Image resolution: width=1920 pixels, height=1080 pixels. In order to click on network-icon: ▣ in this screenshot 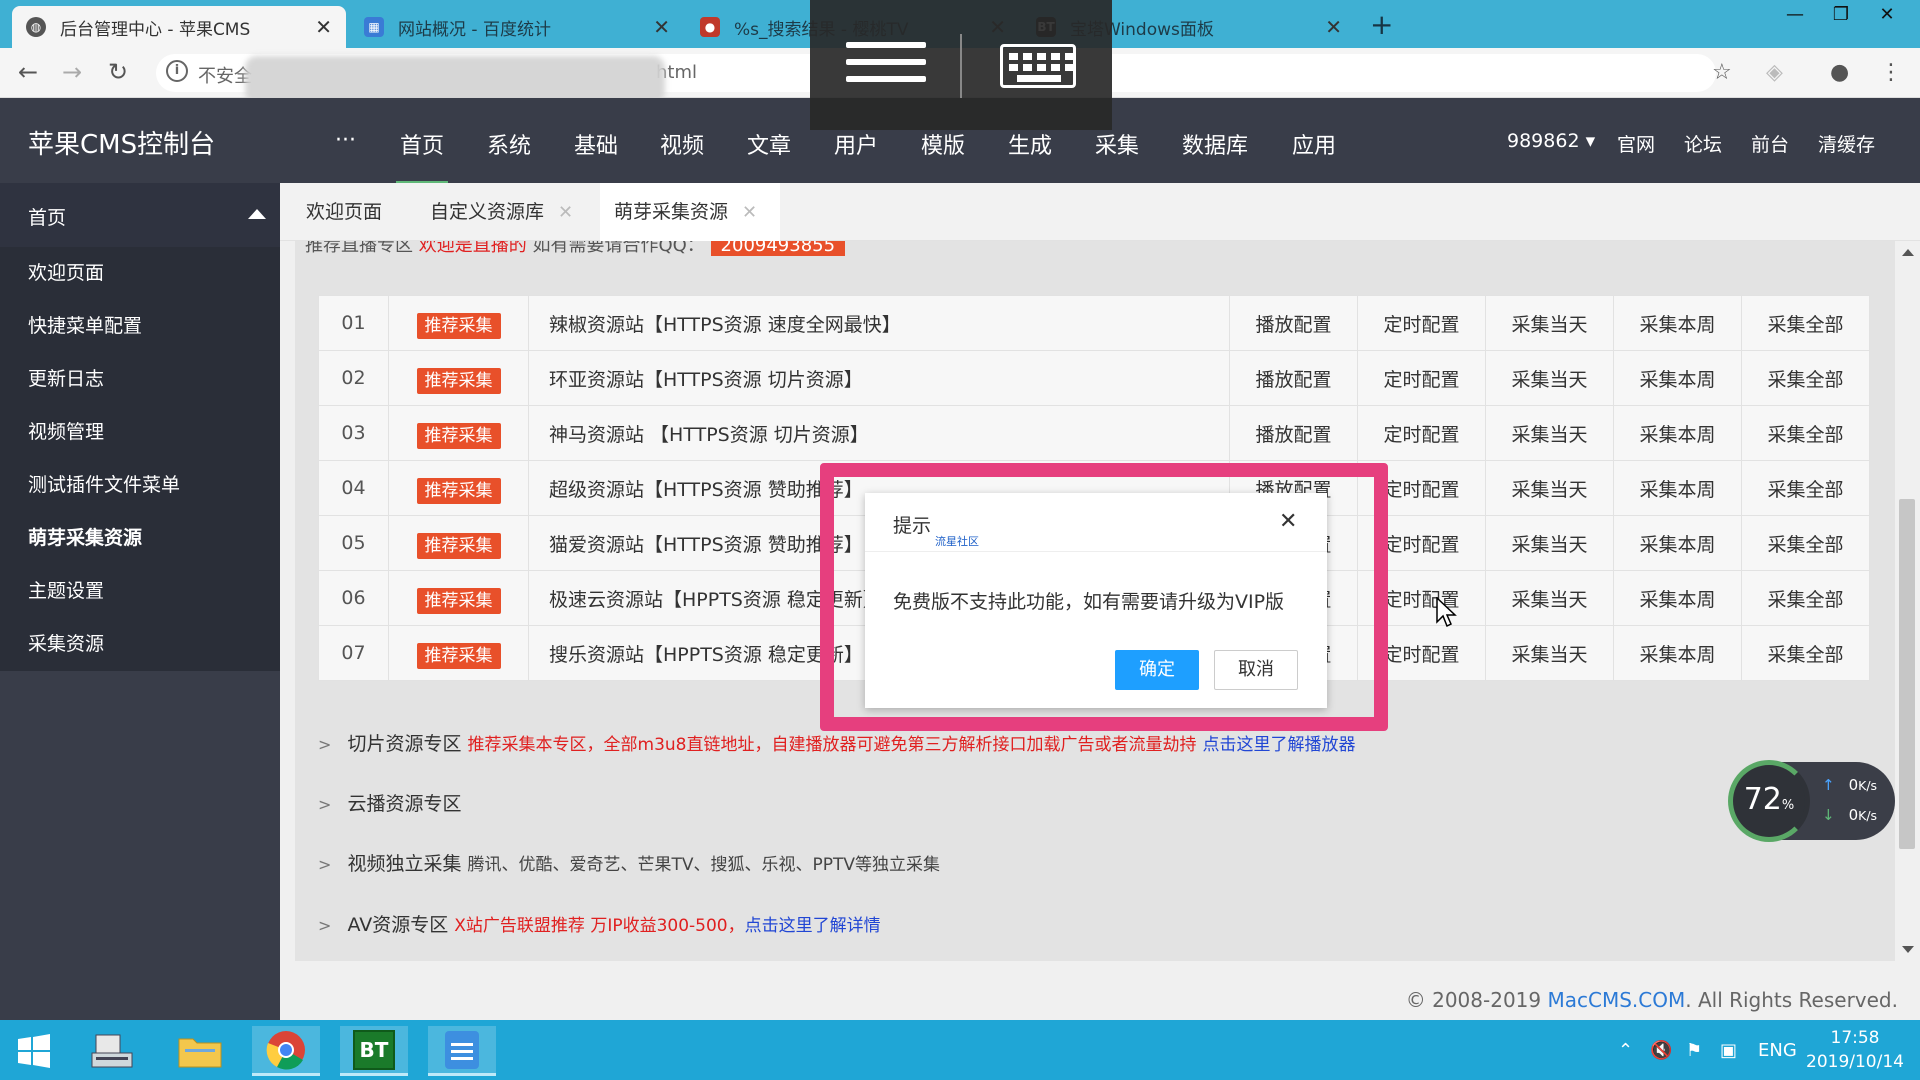, I will do `click(1728, 1050)`.